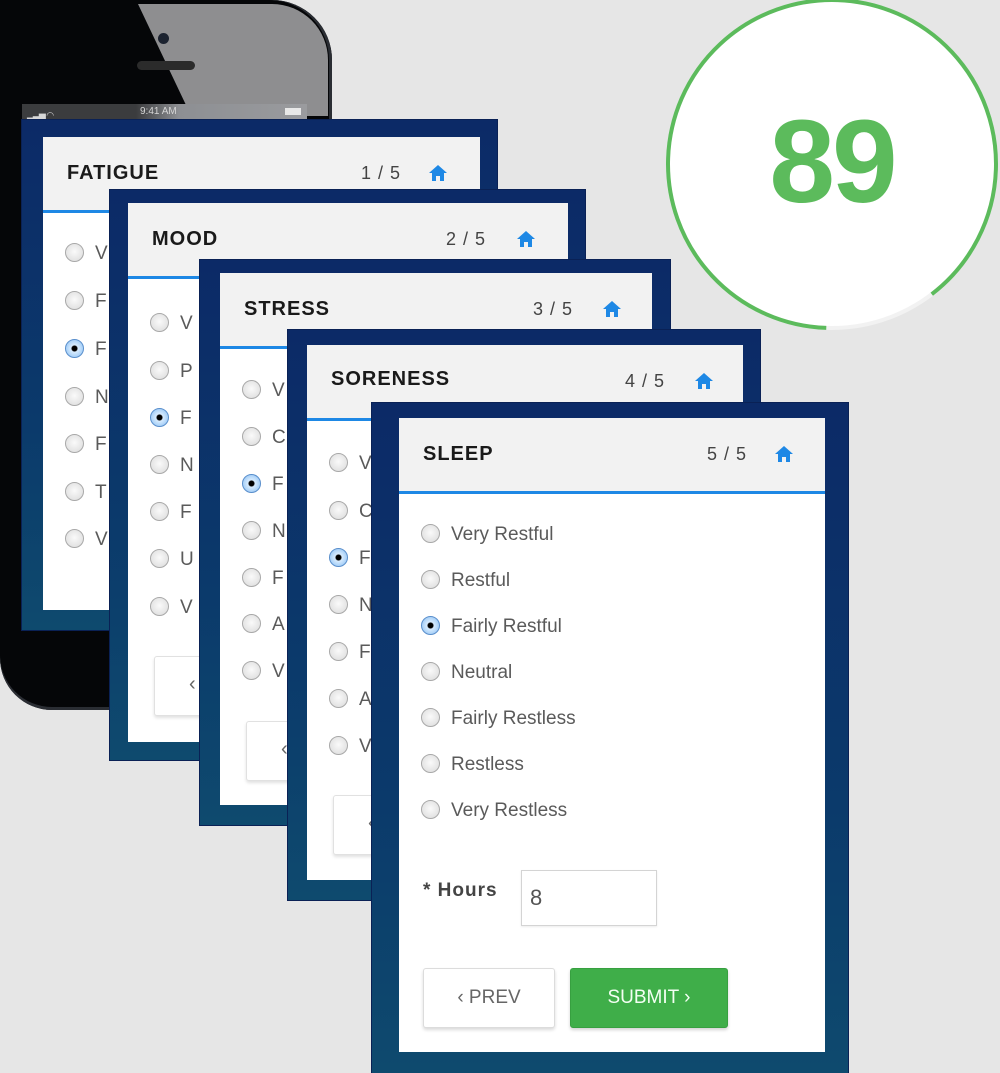 The width and height of the screenshot is (1000, 1073). I want to click on status-bar: ▂▃▅ ◠ 9:41 AM, so click(164, 112).